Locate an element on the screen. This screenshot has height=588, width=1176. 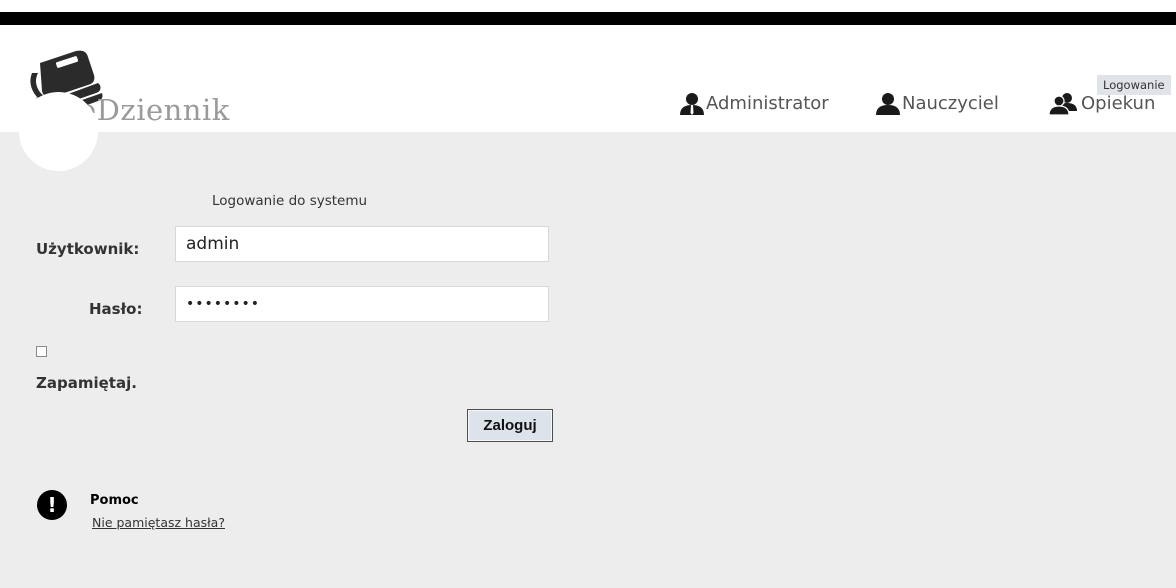
logo-circle-decoration is located at coordinates (58, 131).